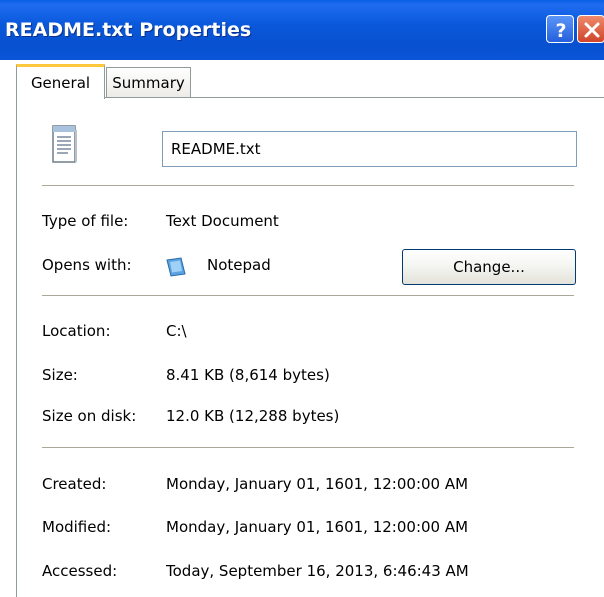  What do you see at coordinates (60, 81) in the screenshot?
I see `tab-general: General` at bounding box center [60, 81].